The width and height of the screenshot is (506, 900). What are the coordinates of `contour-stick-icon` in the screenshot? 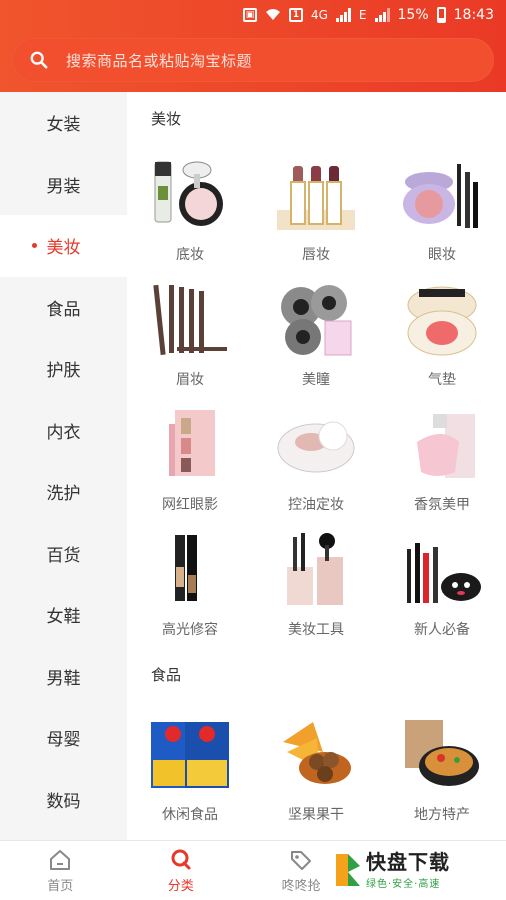 It's located at (186, 568).